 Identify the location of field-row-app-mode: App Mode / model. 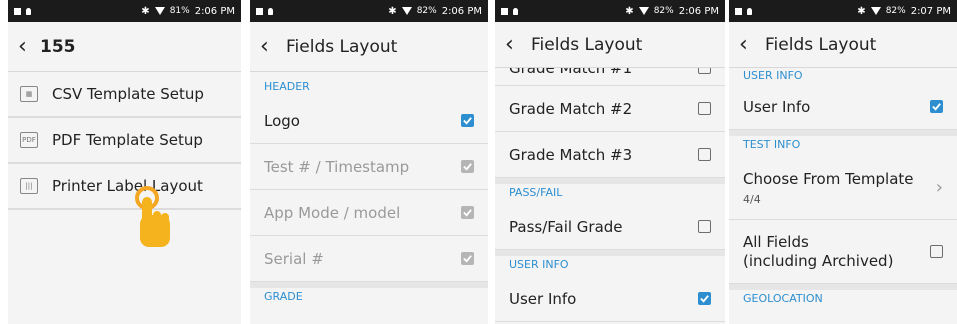
(369, 213).